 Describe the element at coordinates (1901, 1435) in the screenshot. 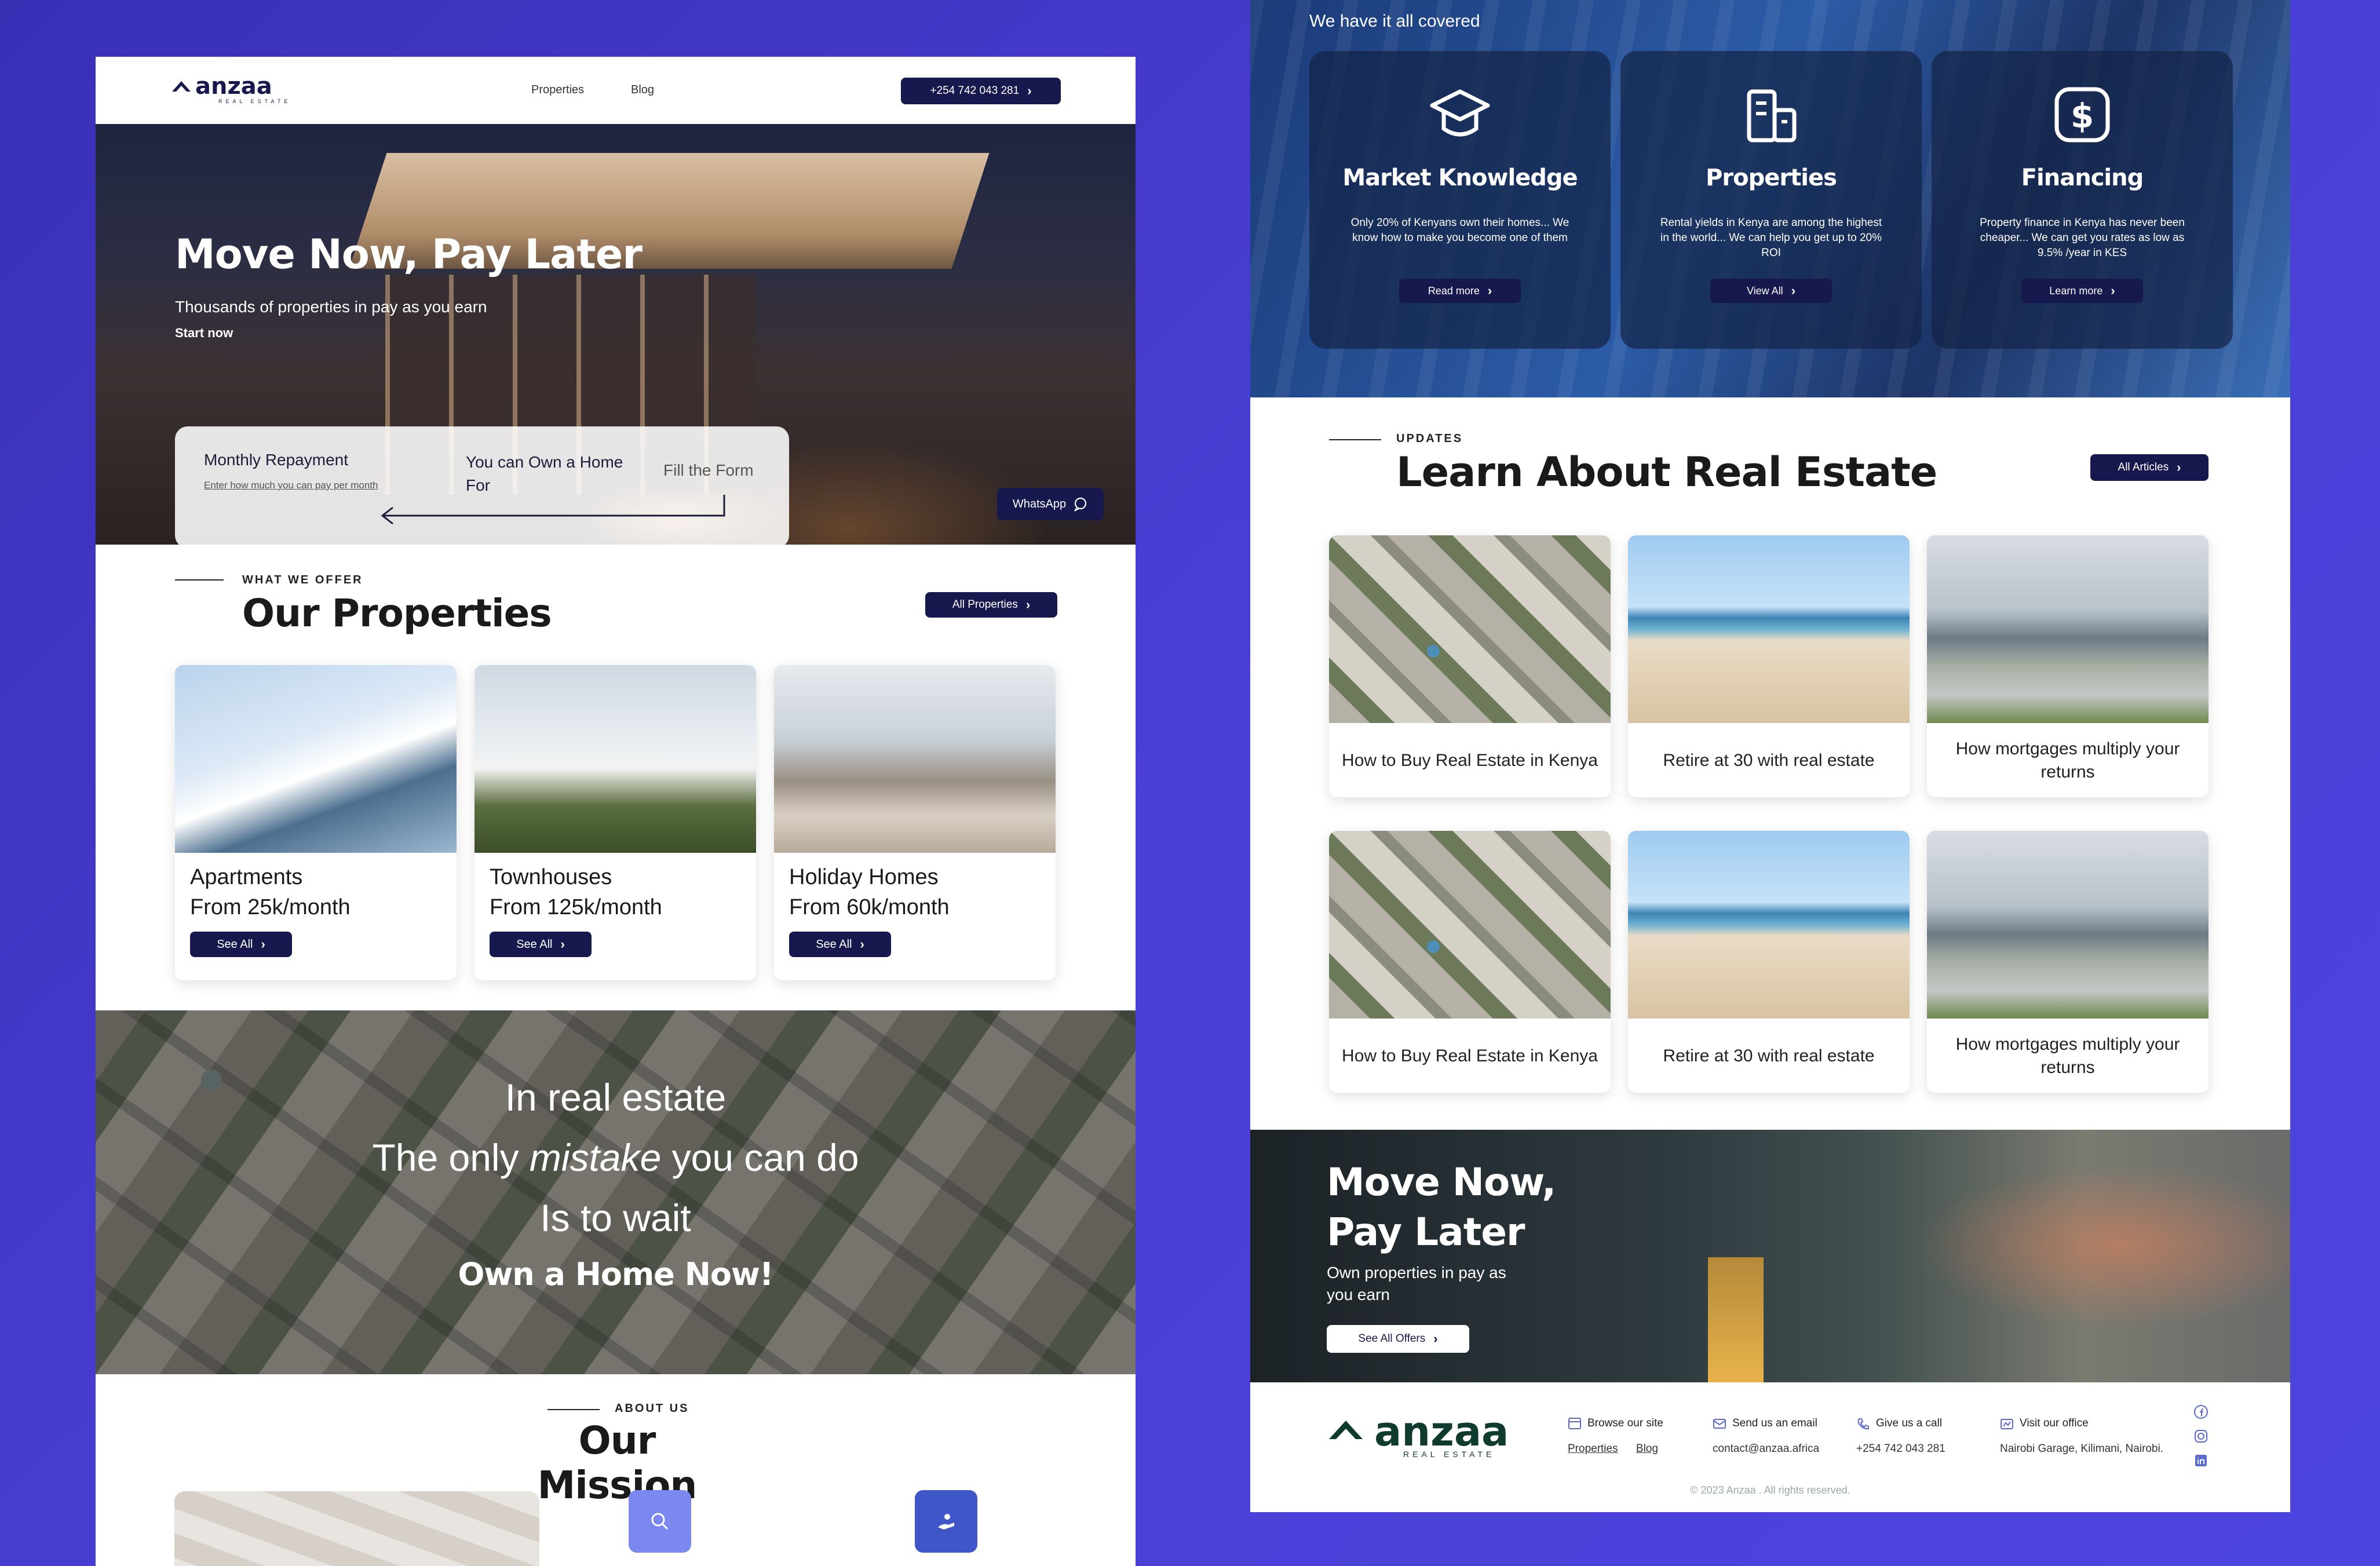

I see `footer-call: Give us a call +254 742 043 281` at that location.